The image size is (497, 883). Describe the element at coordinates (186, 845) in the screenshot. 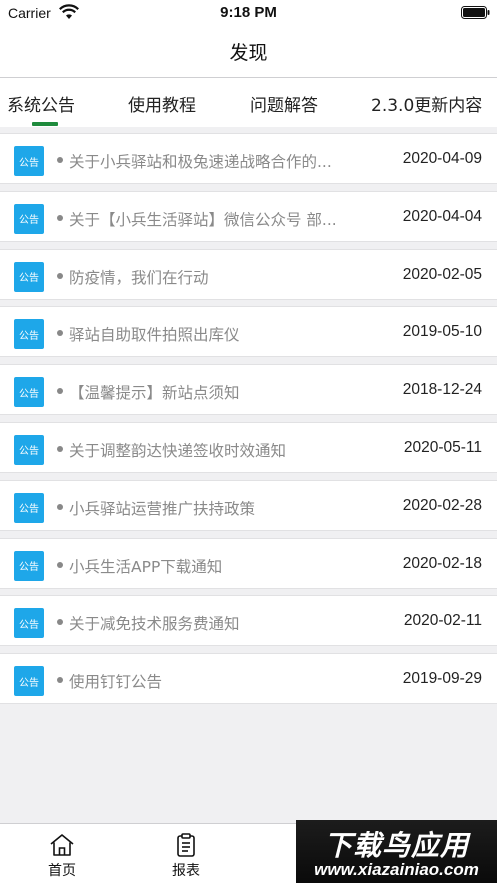

I see `clipboard-icon` at that location.